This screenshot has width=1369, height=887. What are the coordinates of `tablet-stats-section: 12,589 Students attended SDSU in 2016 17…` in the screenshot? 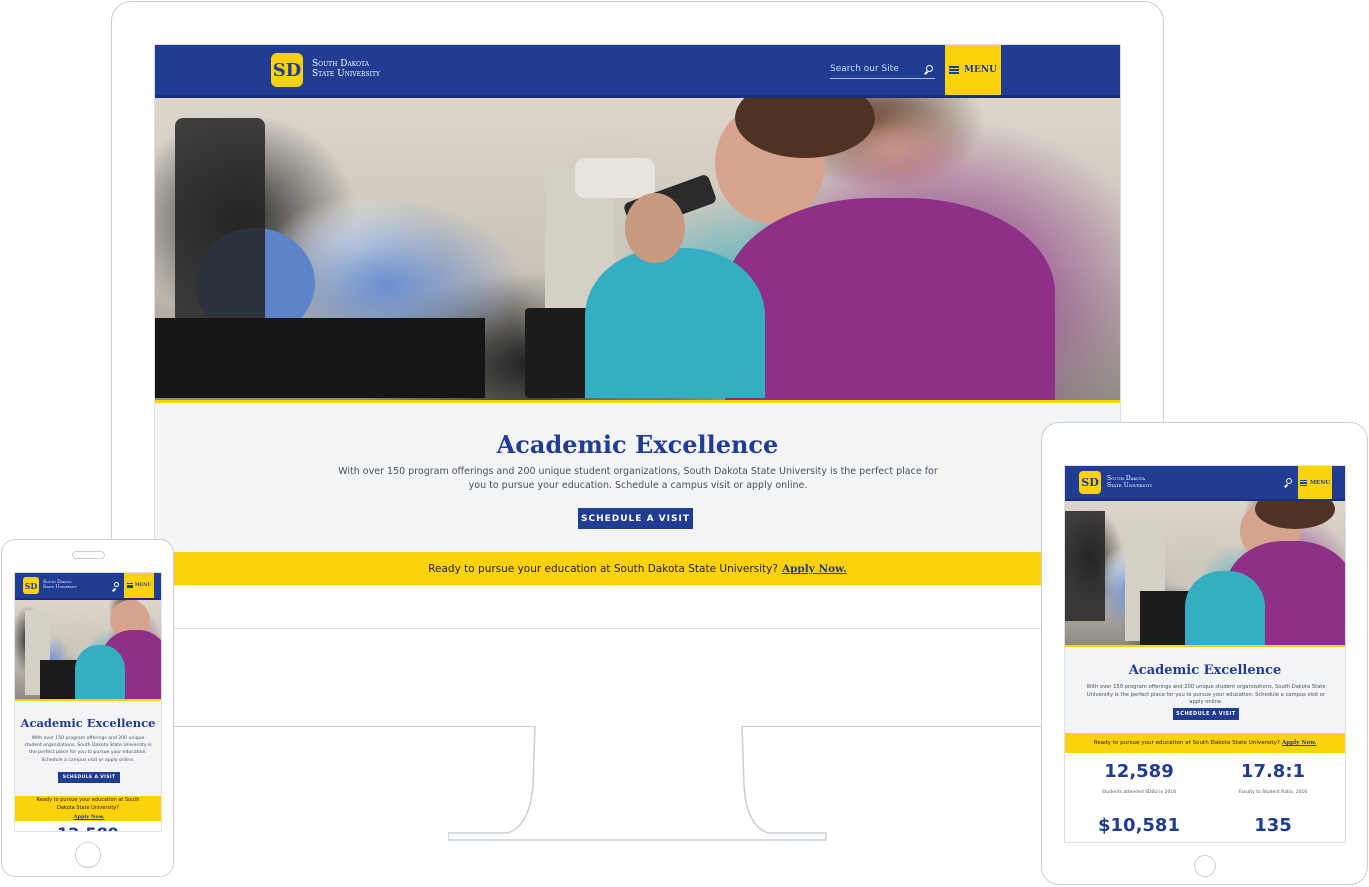 It's located at (1205, 797).